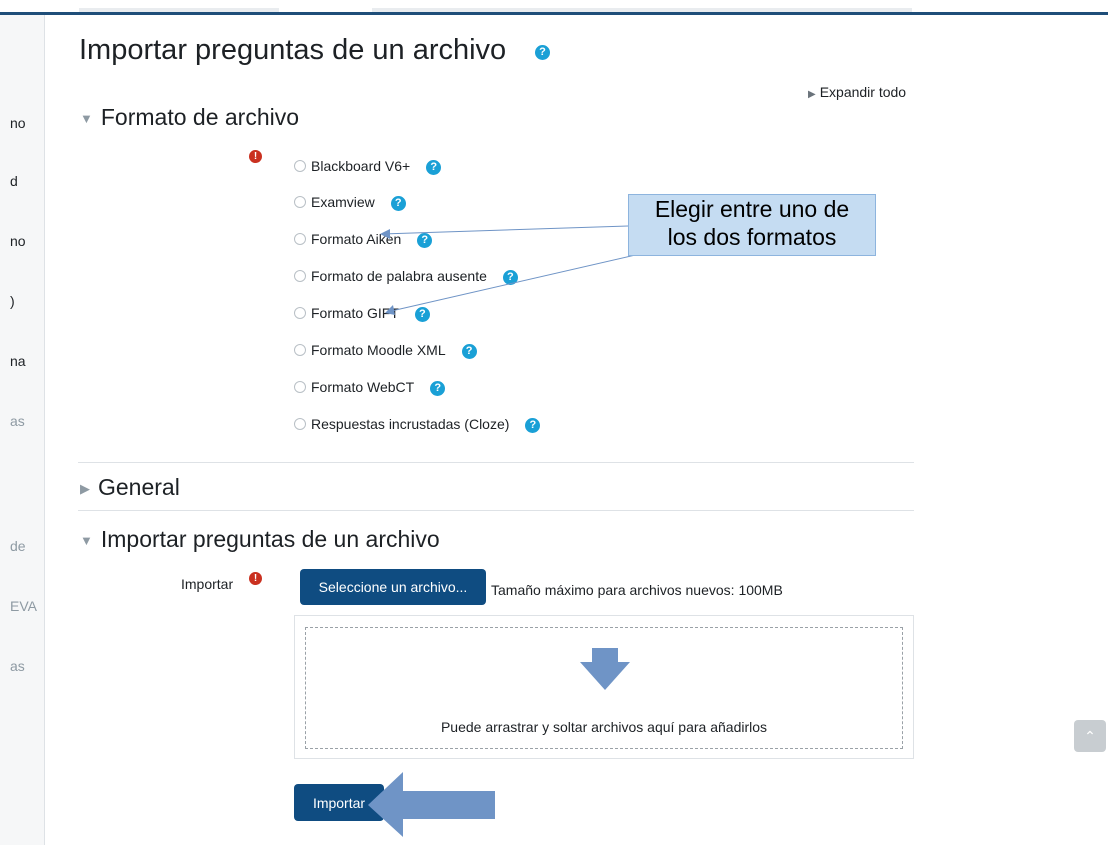  Describe the element at coordinates (23, 606) in the screenshot. I see `sidebar-item: EVA` at that location.